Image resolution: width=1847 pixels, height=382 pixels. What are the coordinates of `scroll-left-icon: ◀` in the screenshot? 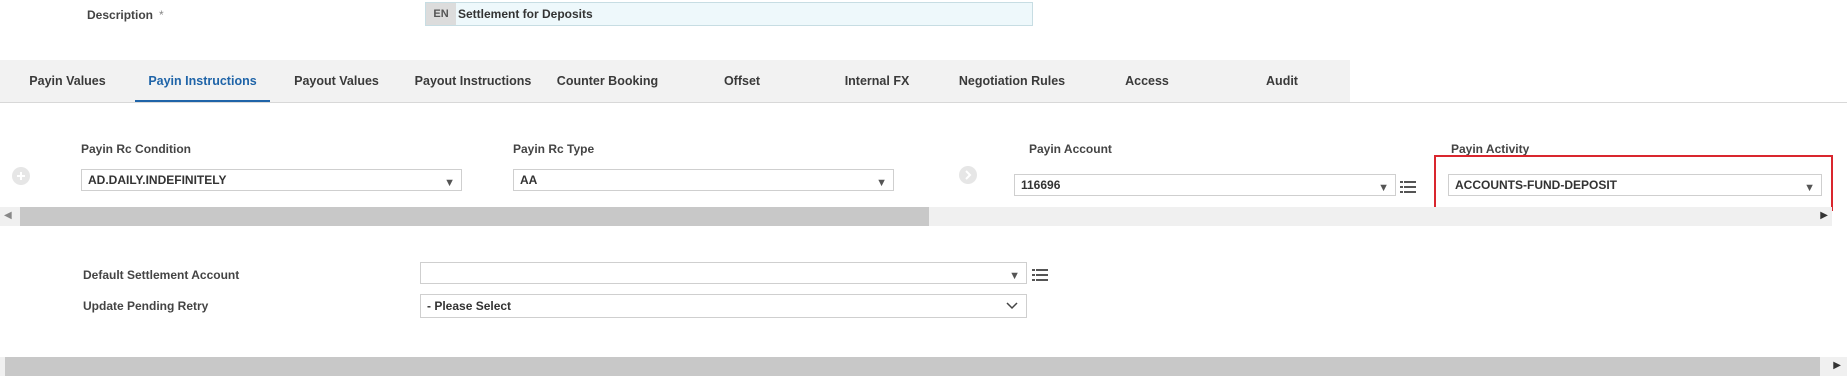 It's located at (8, 215).